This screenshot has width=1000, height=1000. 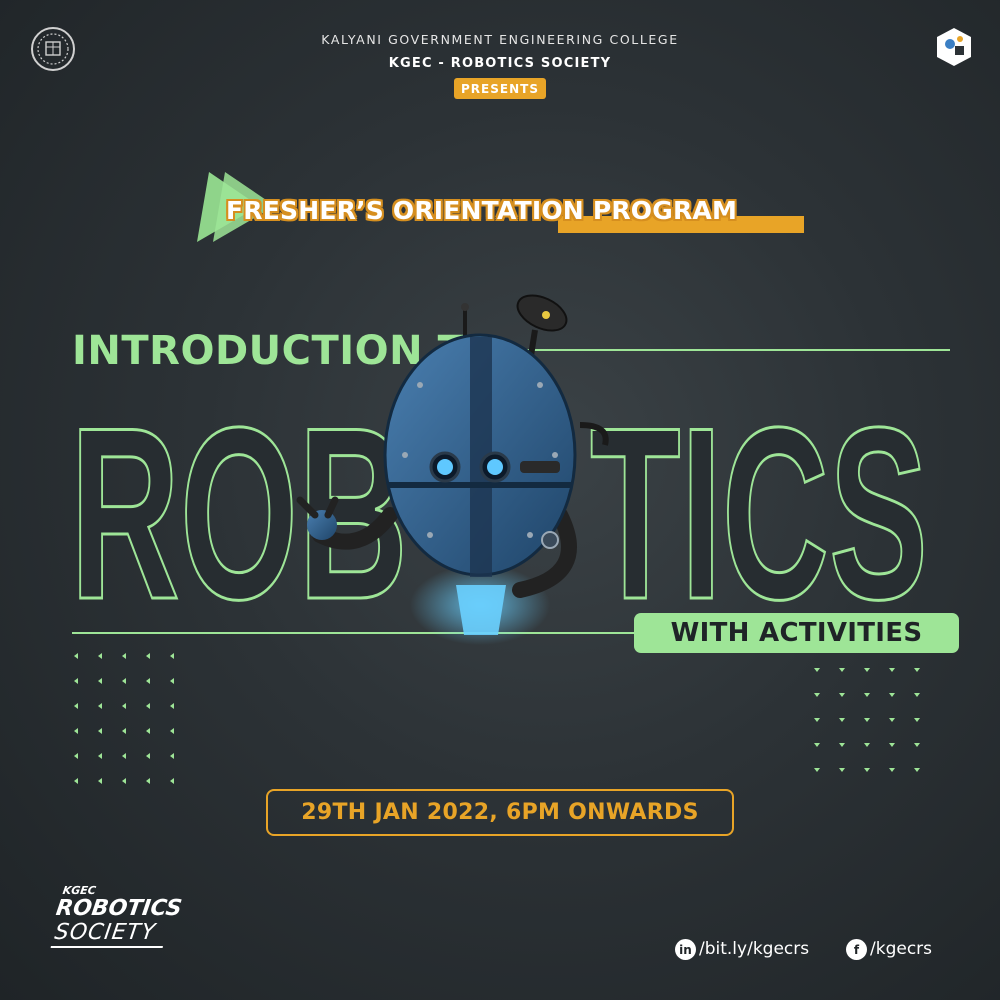 I want to click on facebook-link: /kgecrs, so click(x=901, y=949).